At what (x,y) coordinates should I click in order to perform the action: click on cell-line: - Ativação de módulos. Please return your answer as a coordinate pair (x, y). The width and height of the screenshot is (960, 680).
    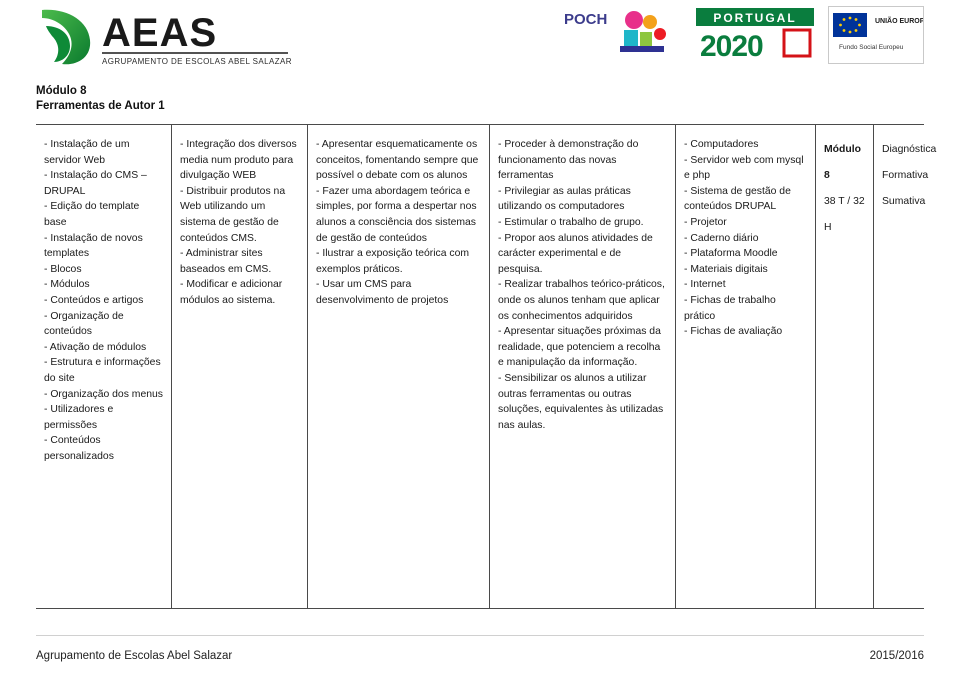
    Looking at the image, I should click on (95, 347).